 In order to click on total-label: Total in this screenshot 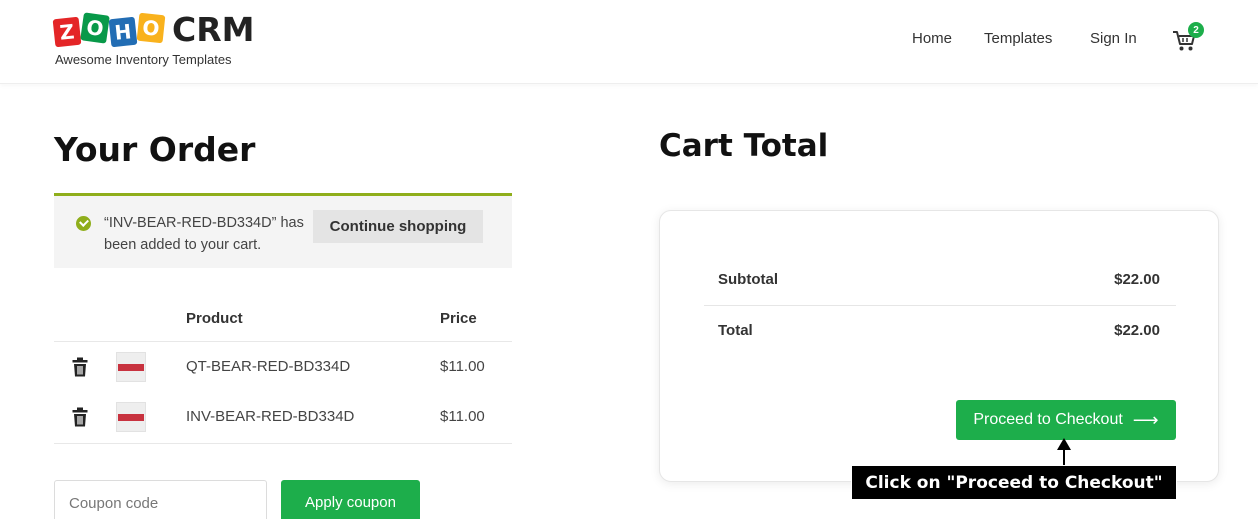, I will do `click(735, 330)`.